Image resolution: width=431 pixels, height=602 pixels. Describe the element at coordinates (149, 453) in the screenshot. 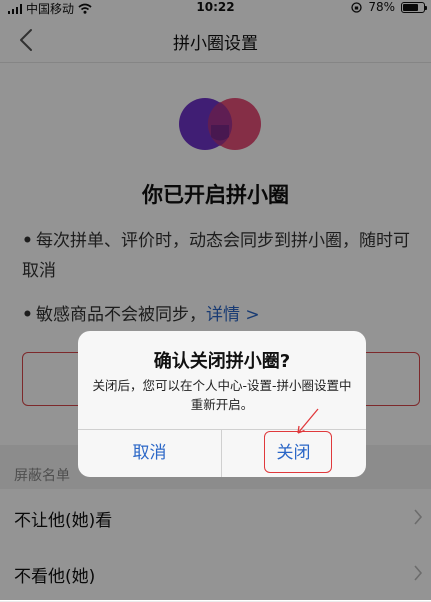

I see `cancel-button: 取消` at that location.